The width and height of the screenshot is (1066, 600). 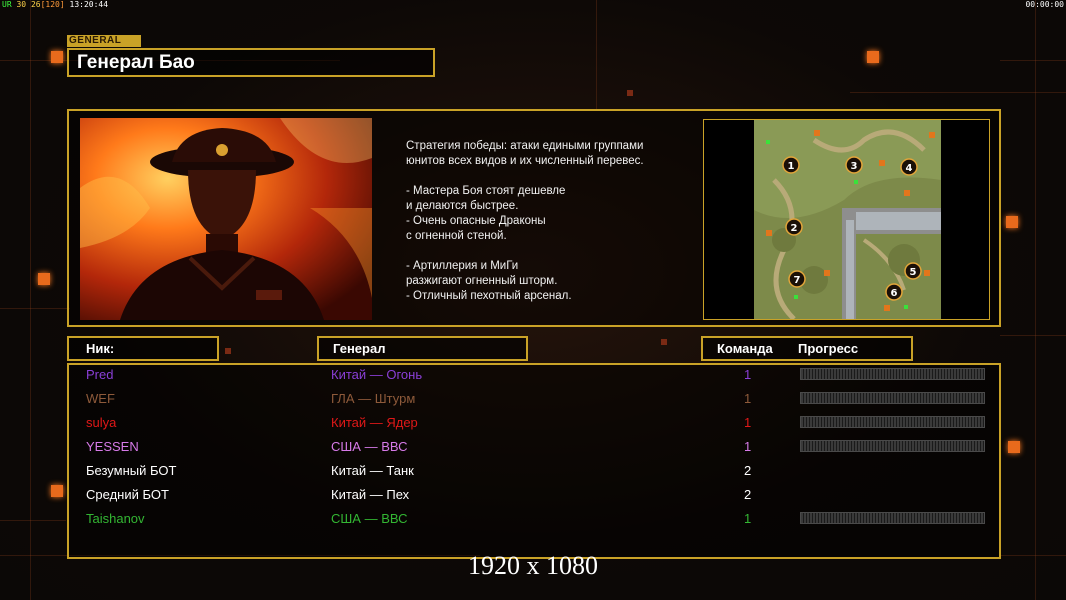 What do you see at coordinates (104, 41) in the screenshot?
I see `general-tag: GENERAL` at bounding box center [104, 41].